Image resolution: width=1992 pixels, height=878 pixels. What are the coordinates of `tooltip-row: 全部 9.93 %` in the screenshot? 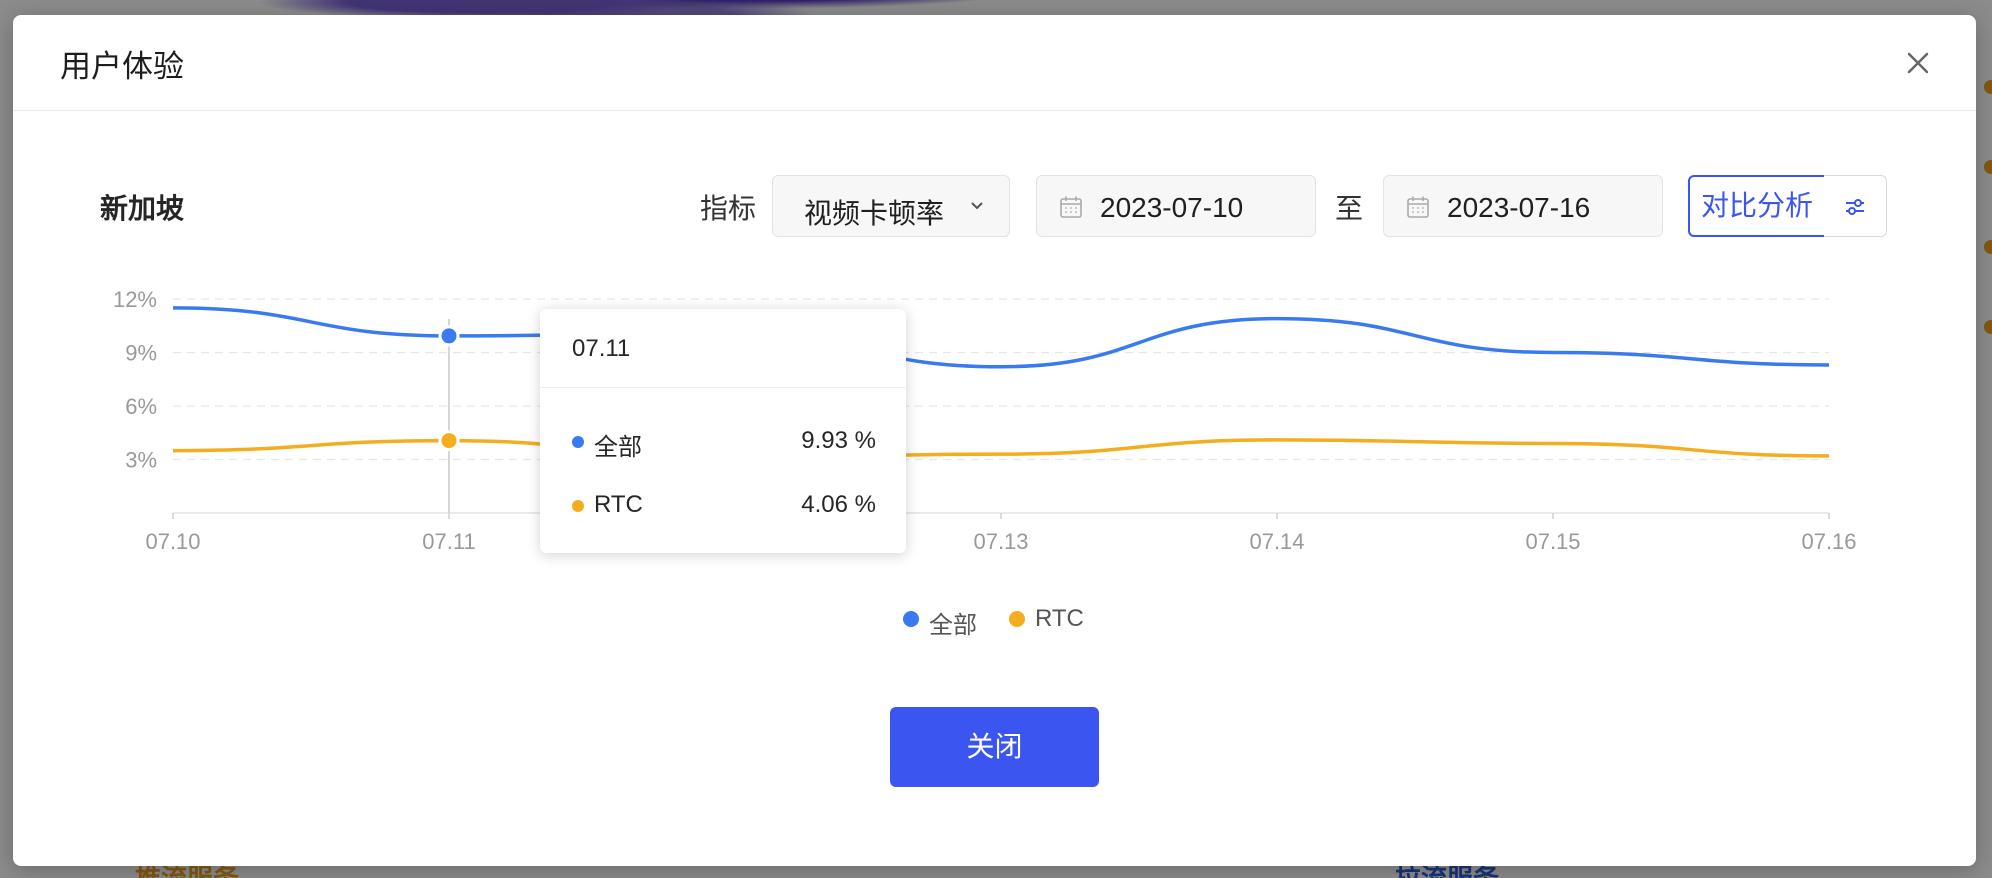 It's located at (724, 444).